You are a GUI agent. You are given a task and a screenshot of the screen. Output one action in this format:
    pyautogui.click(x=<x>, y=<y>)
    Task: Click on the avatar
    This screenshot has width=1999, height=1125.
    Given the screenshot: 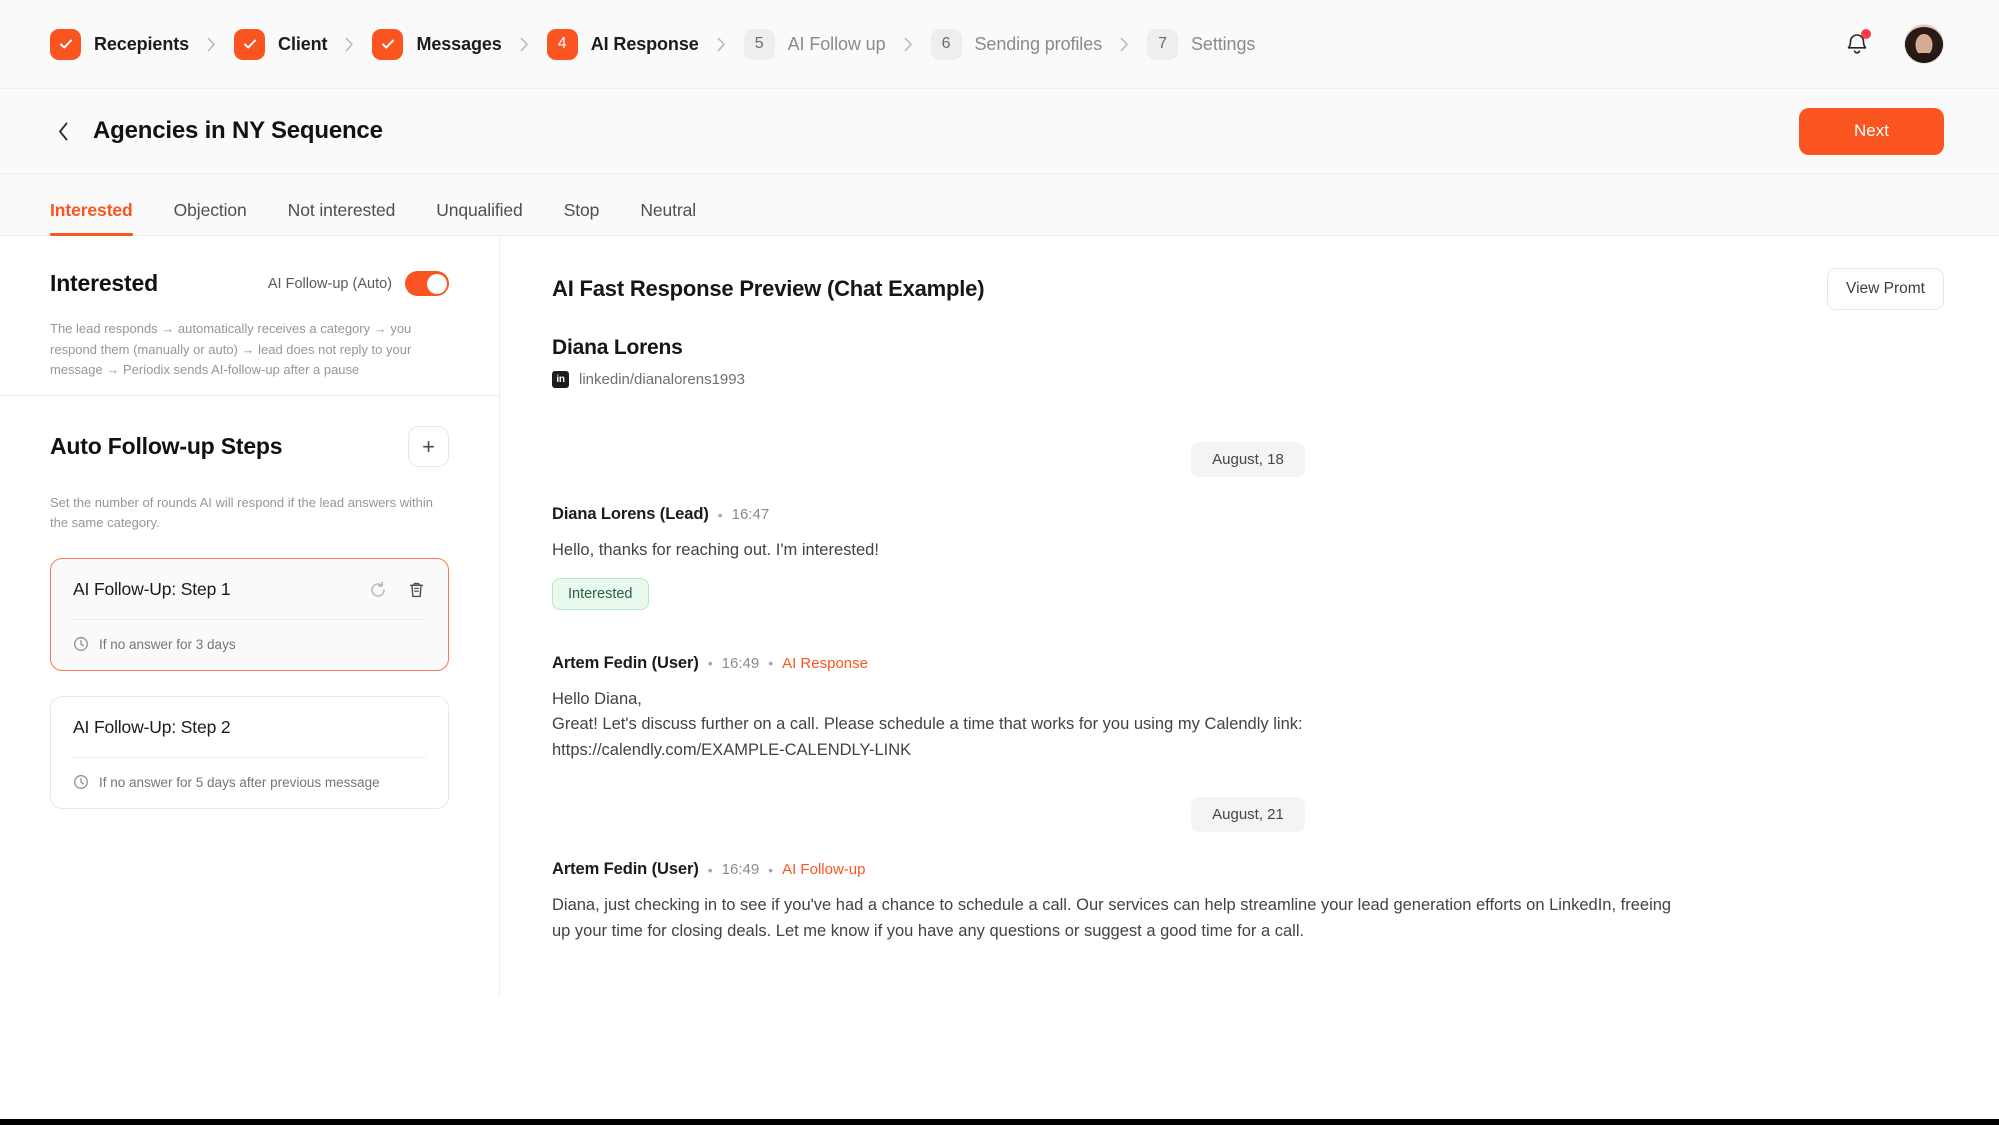 What is the action you would take?
    pyautogui.click(x=1924, y=44)
    